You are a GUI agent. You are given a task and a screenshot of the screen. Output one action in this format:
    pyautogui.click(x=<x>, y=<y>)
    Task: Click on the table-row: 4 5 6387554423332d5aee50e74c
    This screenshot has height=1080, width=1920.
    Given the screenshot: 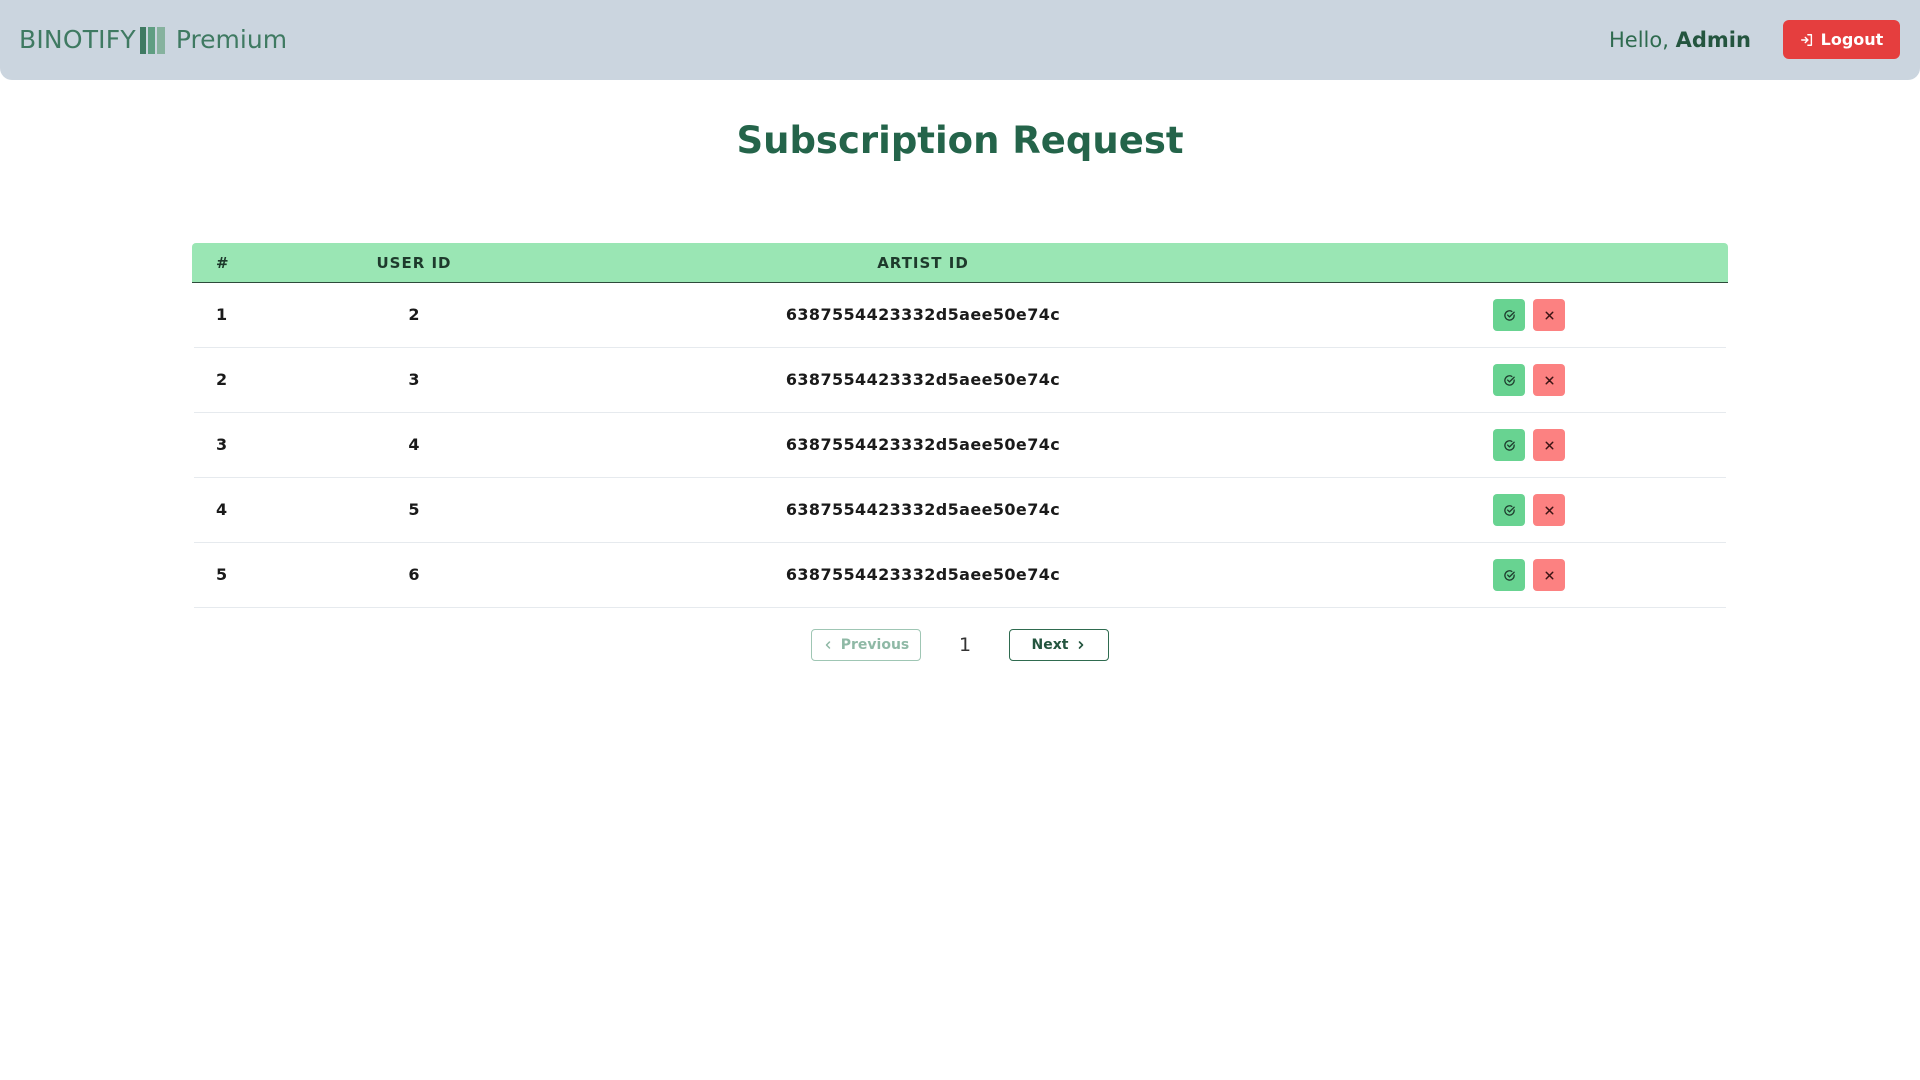 What is the action you would take?
    pyautogui.click(x=960, y=510)
    